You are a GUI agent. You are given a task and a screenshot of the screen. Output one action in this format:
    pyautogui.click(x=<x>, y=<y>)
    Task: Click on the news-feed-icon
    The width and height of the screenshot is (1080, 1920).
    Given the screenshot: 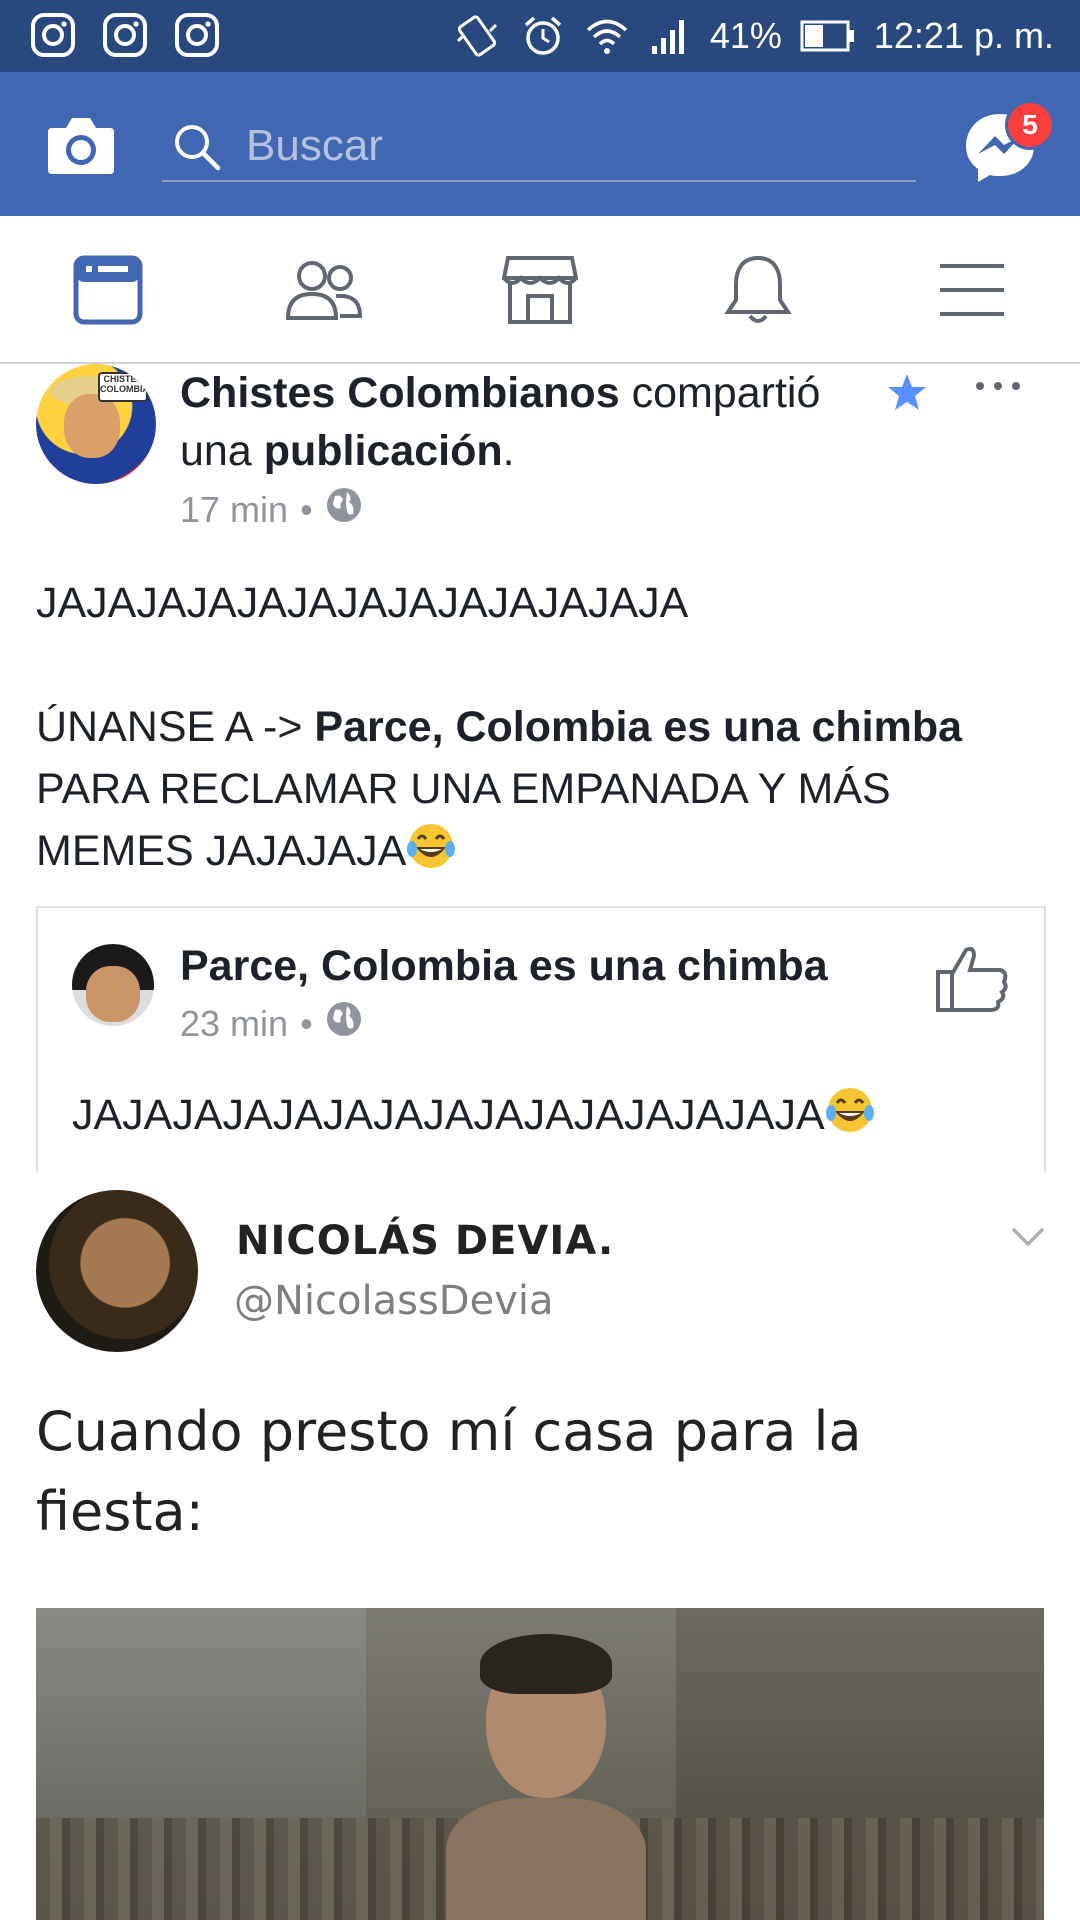 What is the action you would take?
    pyautogui.click(x=108, y=292)
    